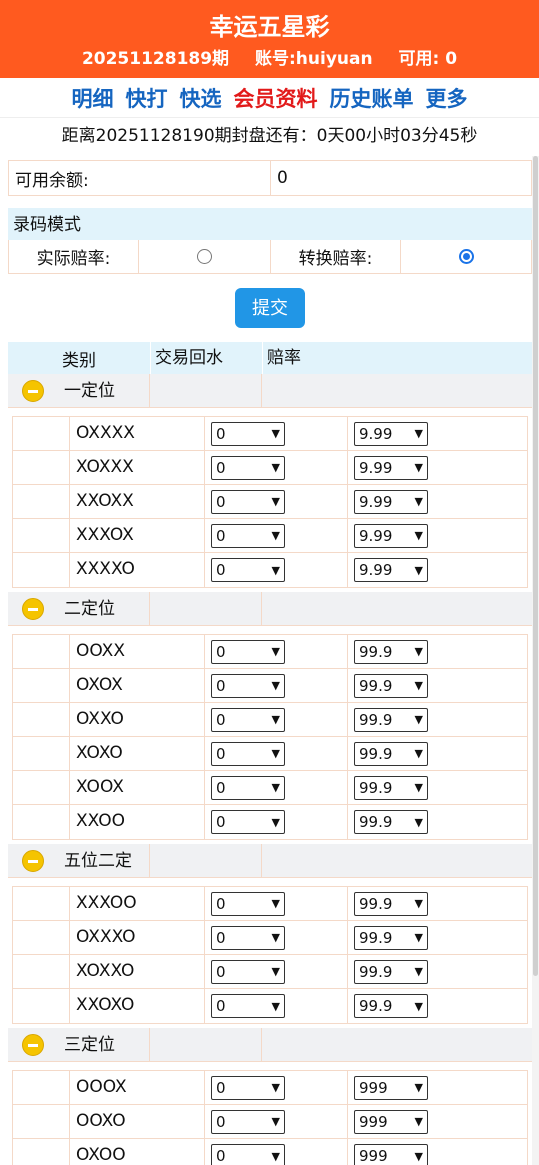 The height and width of the screenshot is (1165, 539). Describe the element at coordinates (137, 501) in the screenshot. I see `bet-pattern: XXOXX` at that location.